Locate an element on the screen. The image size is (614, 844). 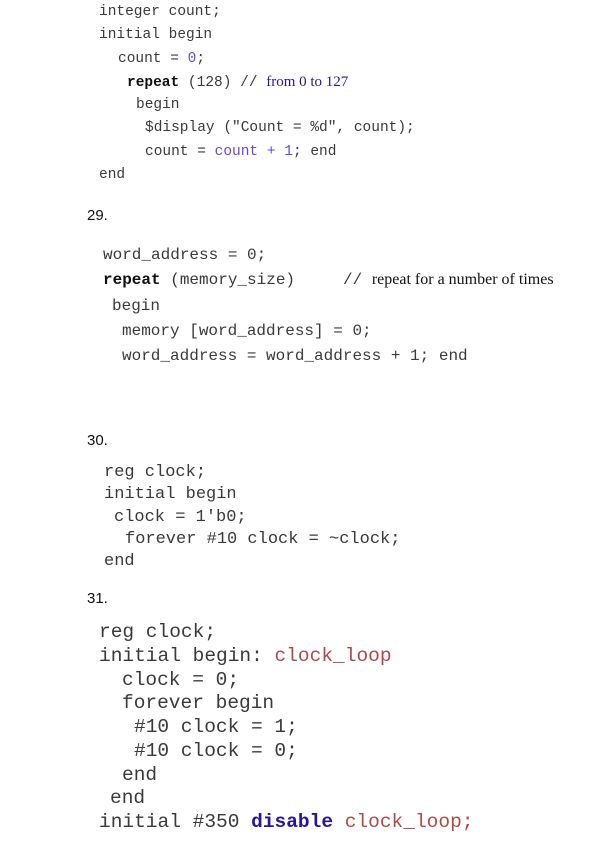
code-line: word_address = word_address + 1; end is located at coordinates (295, 356).